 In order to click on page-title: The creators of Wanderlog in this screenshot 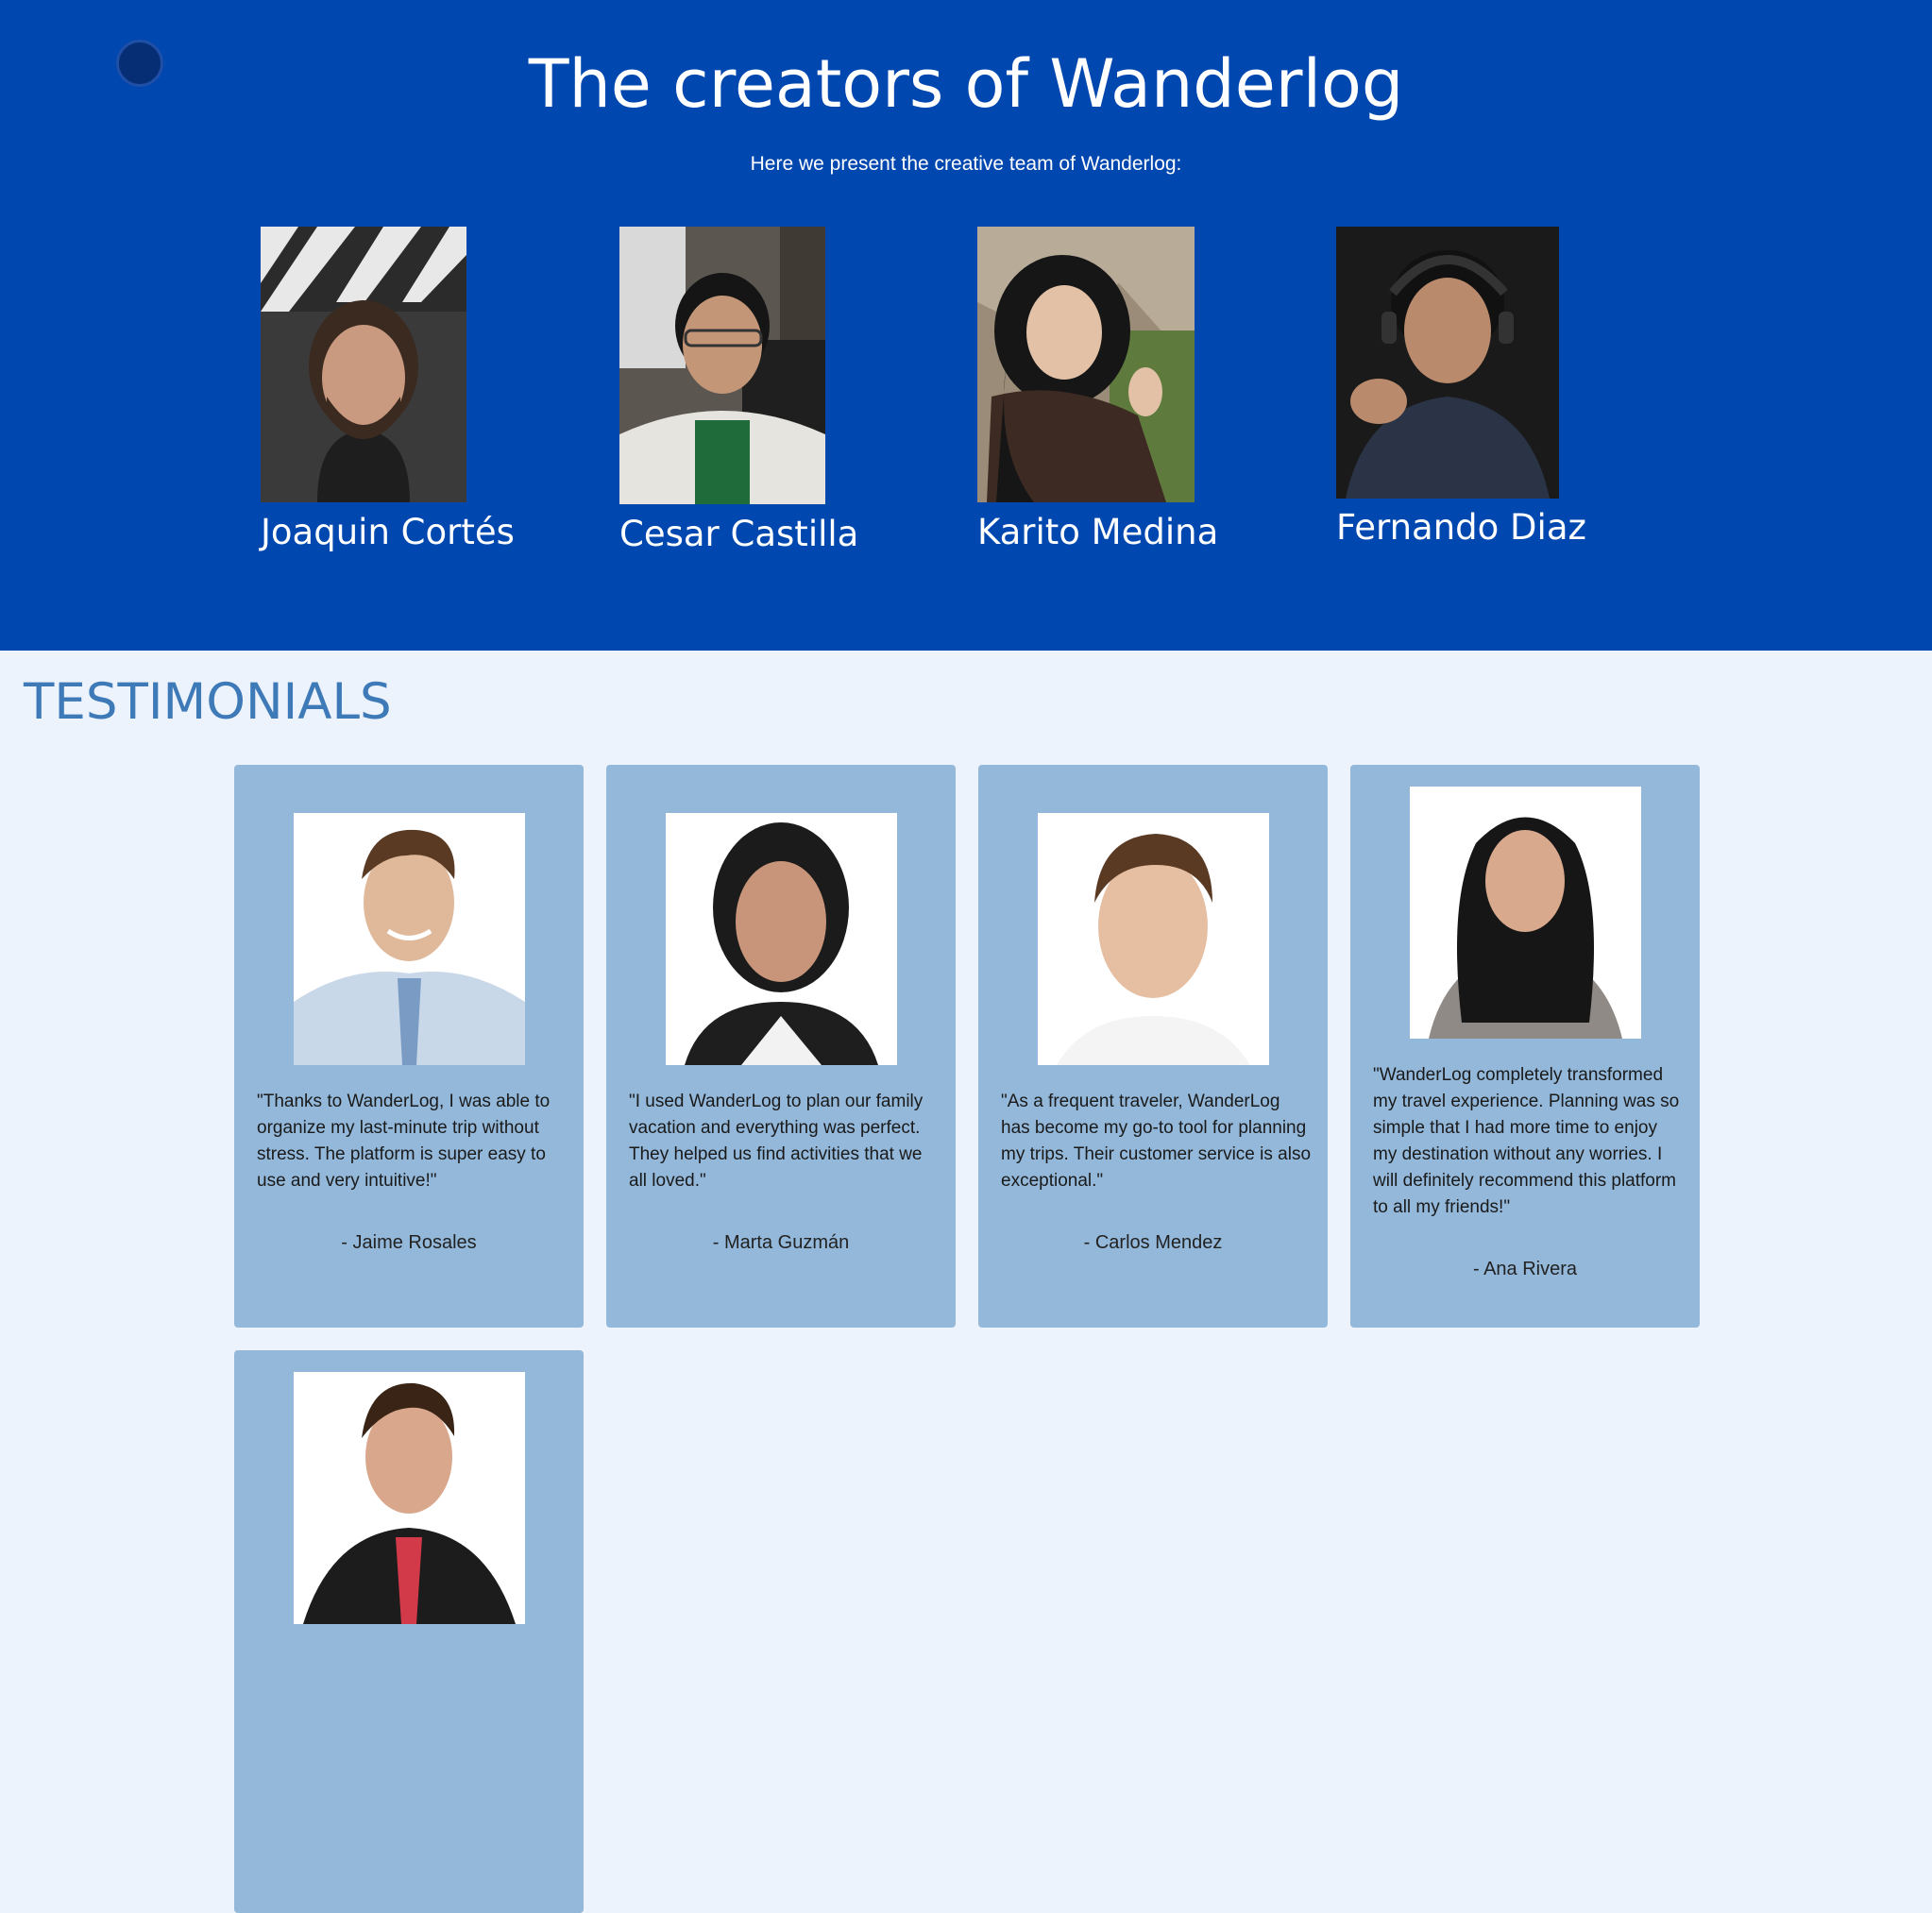, I will do `click(966, 84)`.